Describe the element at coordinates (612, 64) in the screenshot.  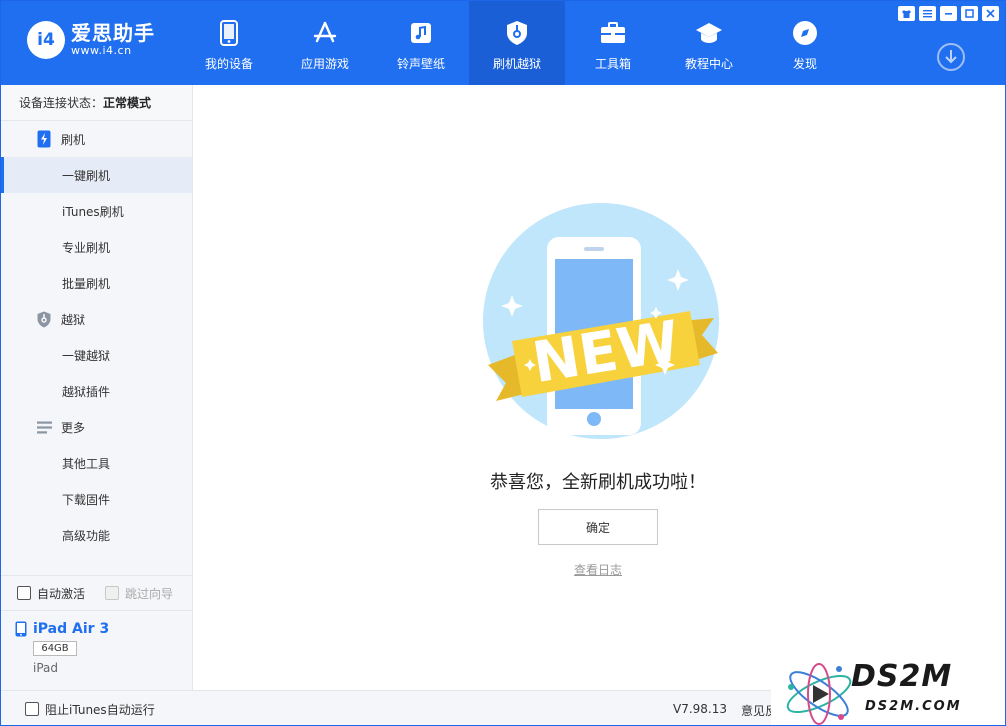
I see `nav-label: 工具箱` at that location.